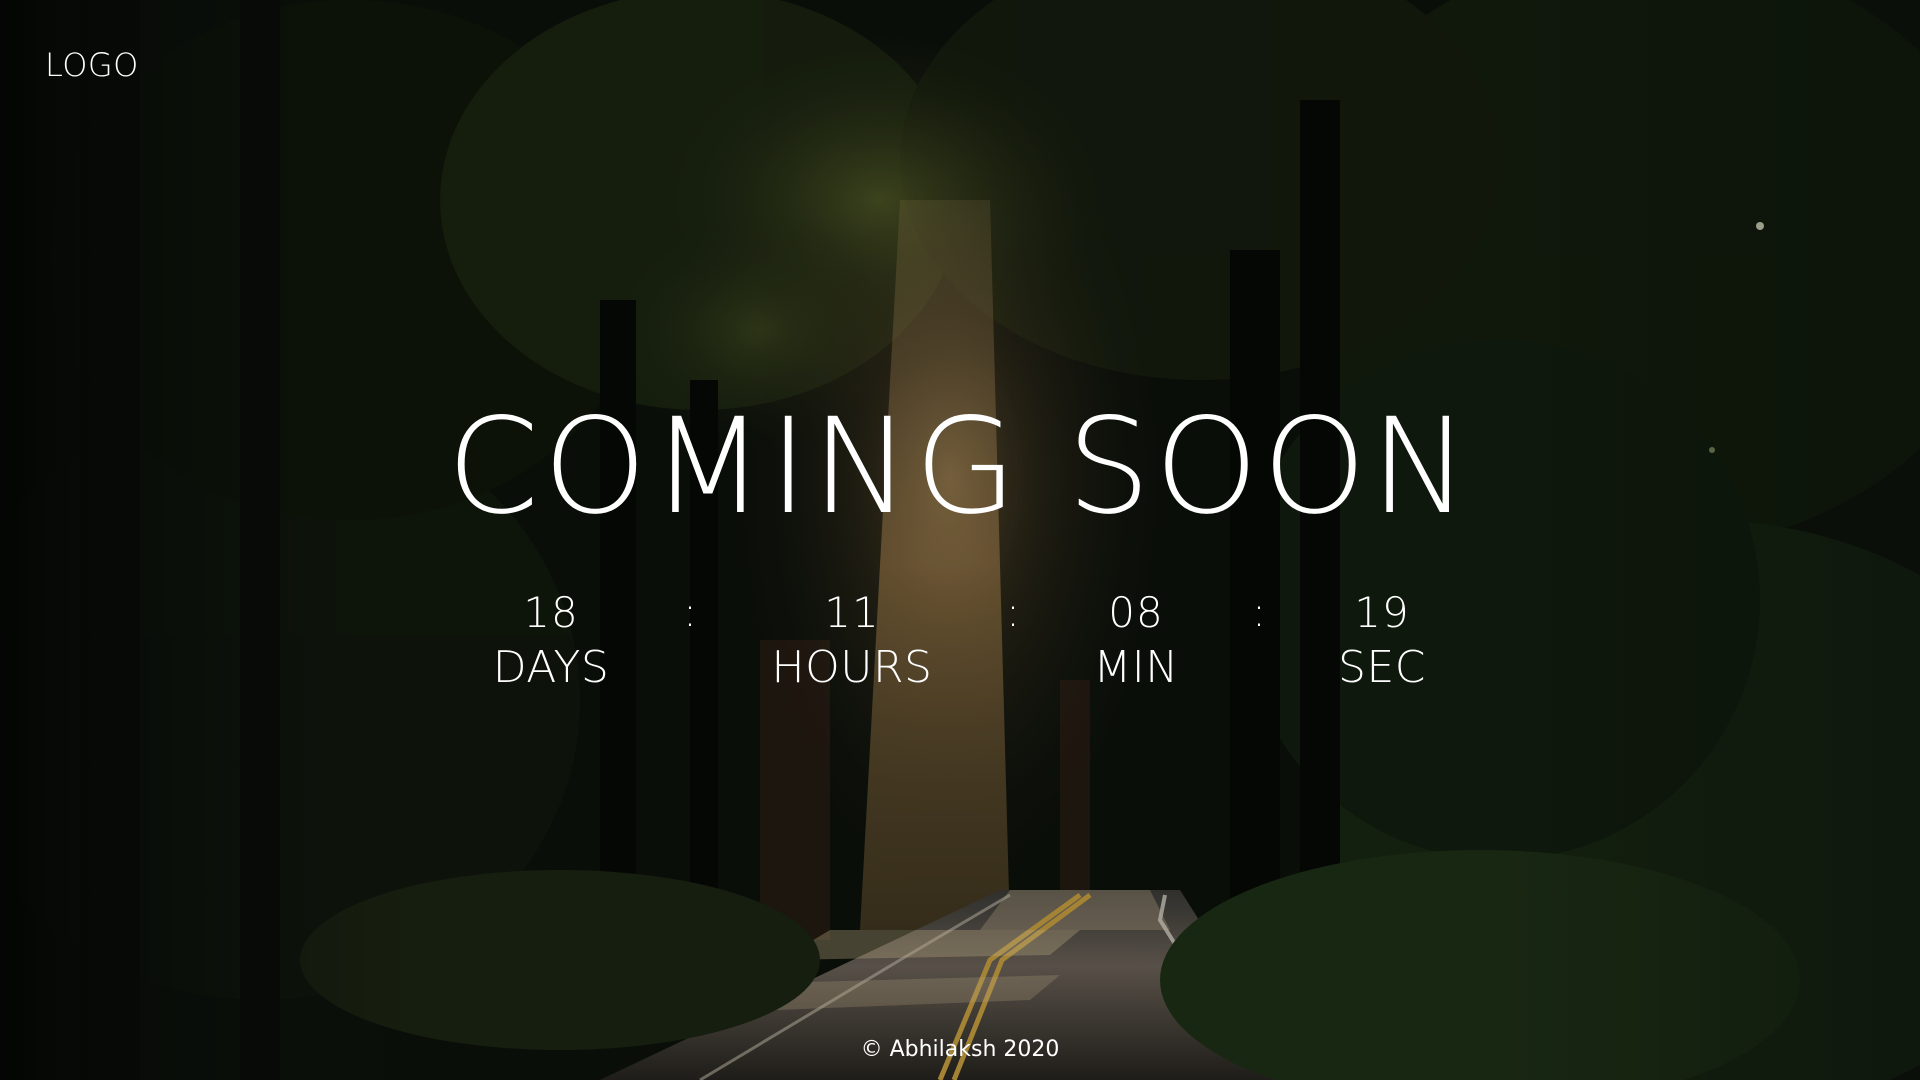 Image resolution: width=1920 pixels, height=1080 pixels. What do you see at coordinates (1136, 667) in the screenshot?
I see `minutes-label: MIN` at bounding box center [1136, 667].